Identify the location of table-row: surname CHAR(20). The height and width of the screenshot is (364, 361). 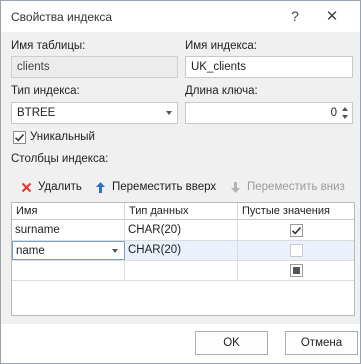
(183, 231).